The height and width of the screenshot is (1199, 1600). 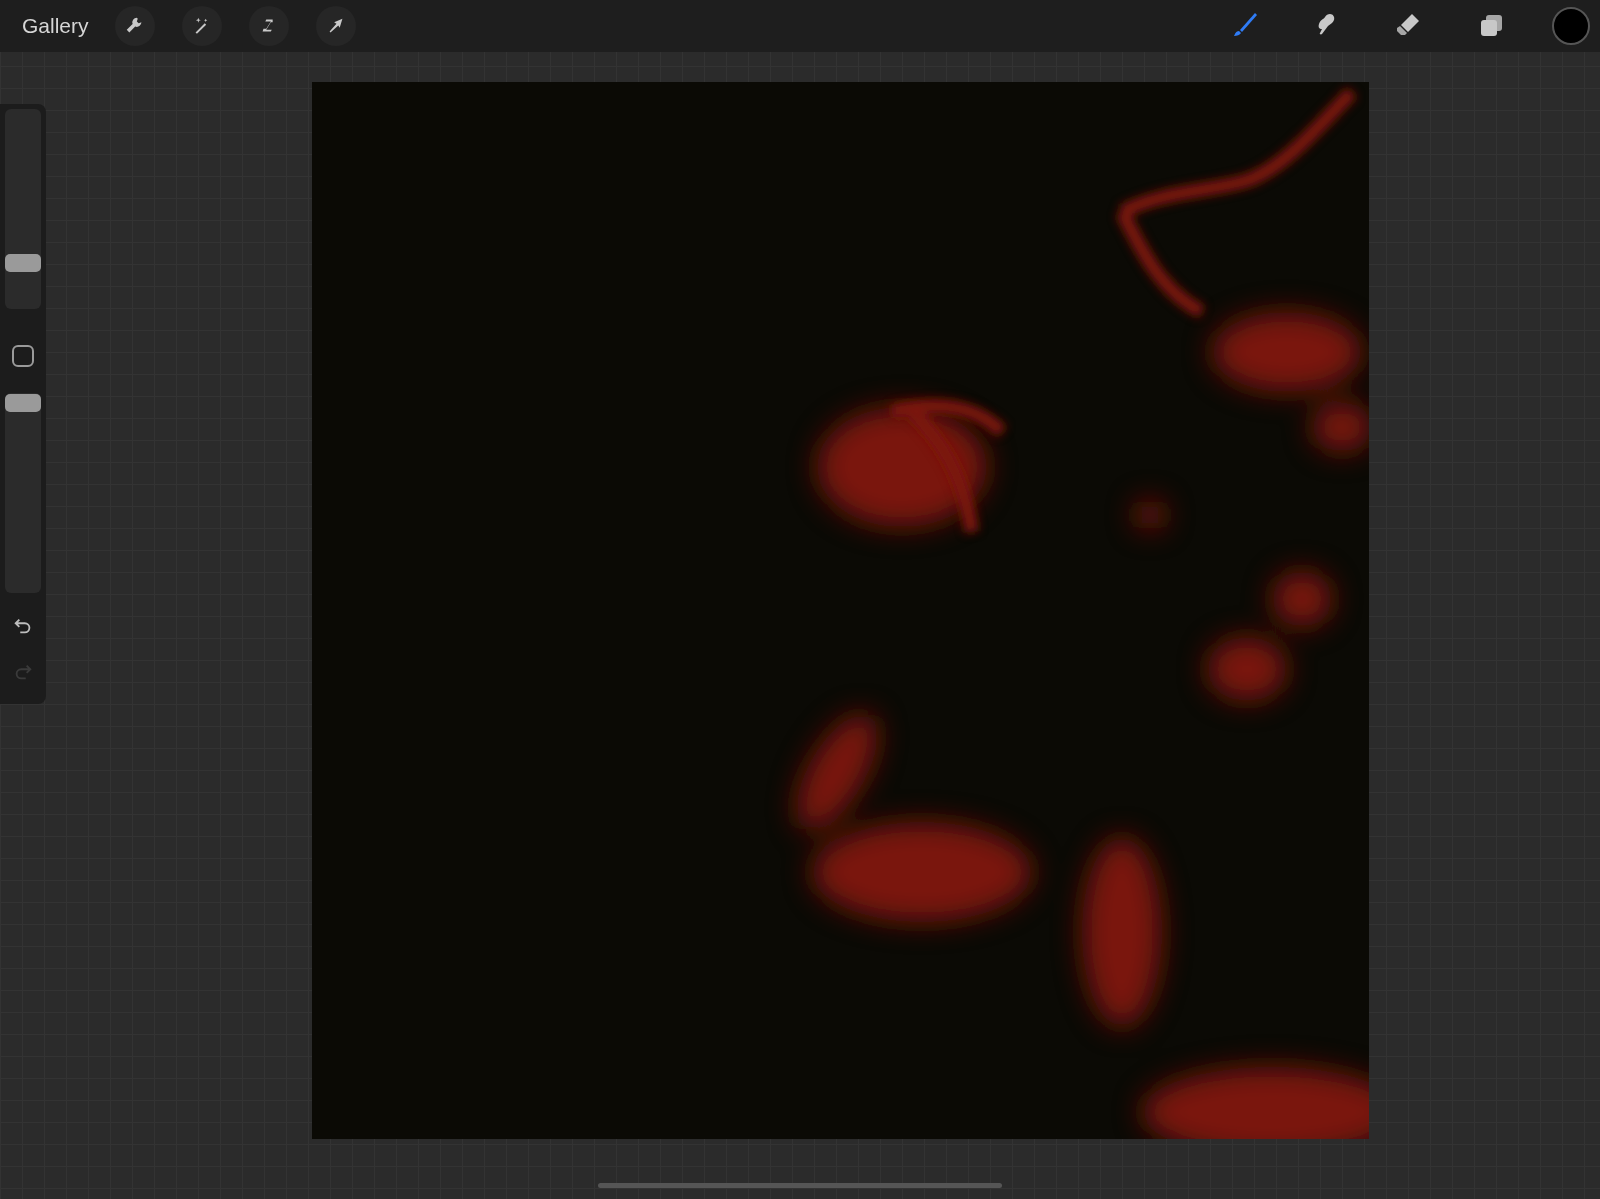 What do you see at coordinates (23, 493) in the screenshot?
I see `opacity-slider` at bounding box center [23, 493].